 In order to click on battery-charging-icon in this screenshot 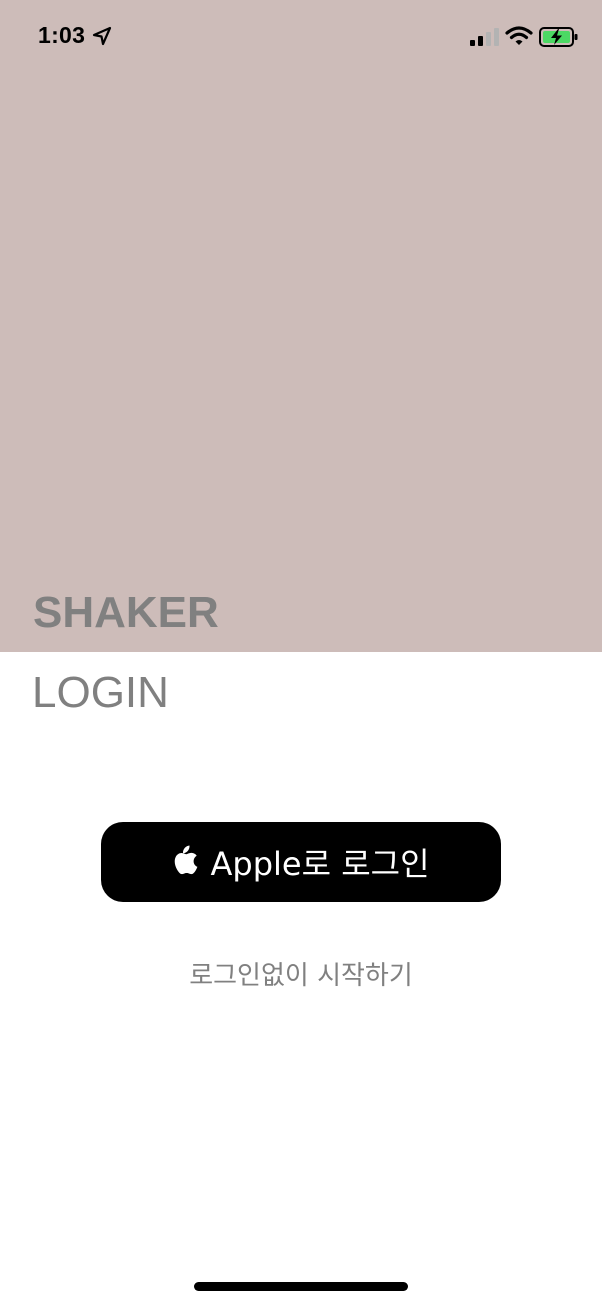, I will do `click(558, 37)`.